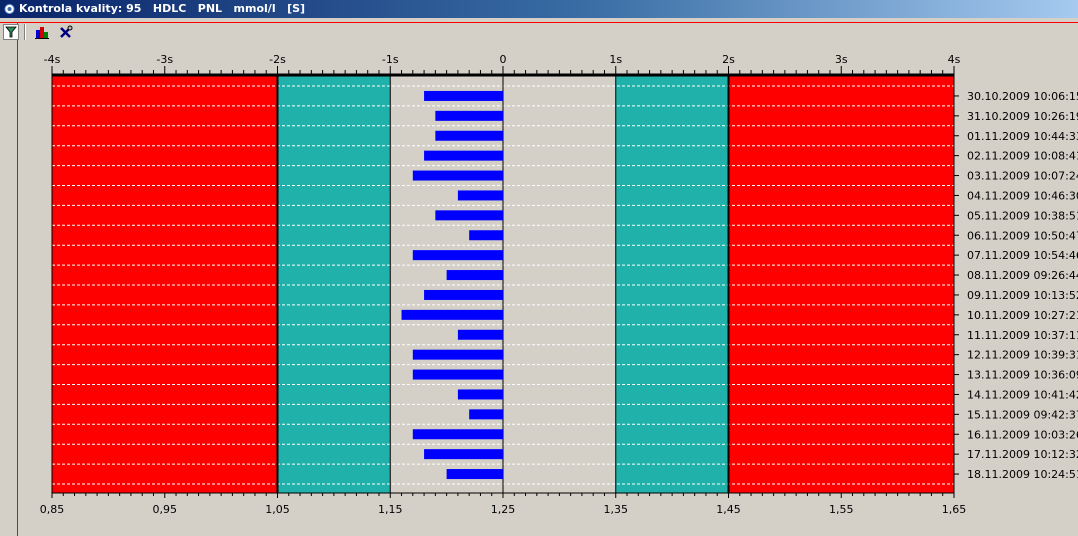 This screenshot has height=536, width=1078. I want to click on top-tick-label: 2s, so click(728, 59).